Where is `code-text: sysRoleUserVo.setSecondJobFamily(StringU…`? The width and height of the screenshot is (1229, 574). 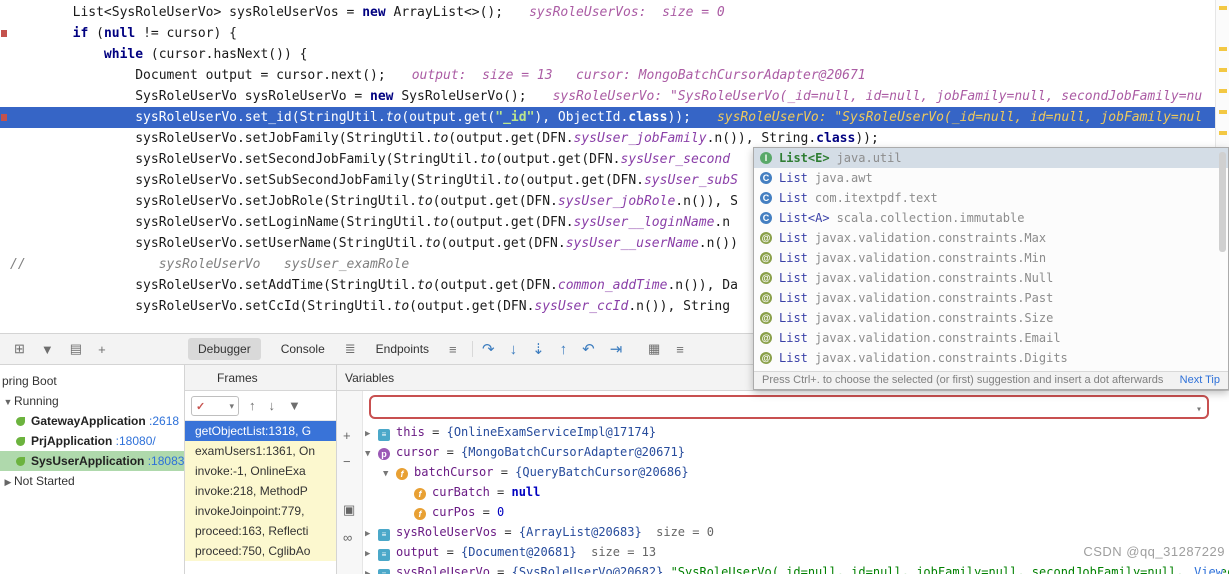 code-text: sysRoleUserVo.setSecondJobFamily(StringU… is located at coordinates (245, 159).